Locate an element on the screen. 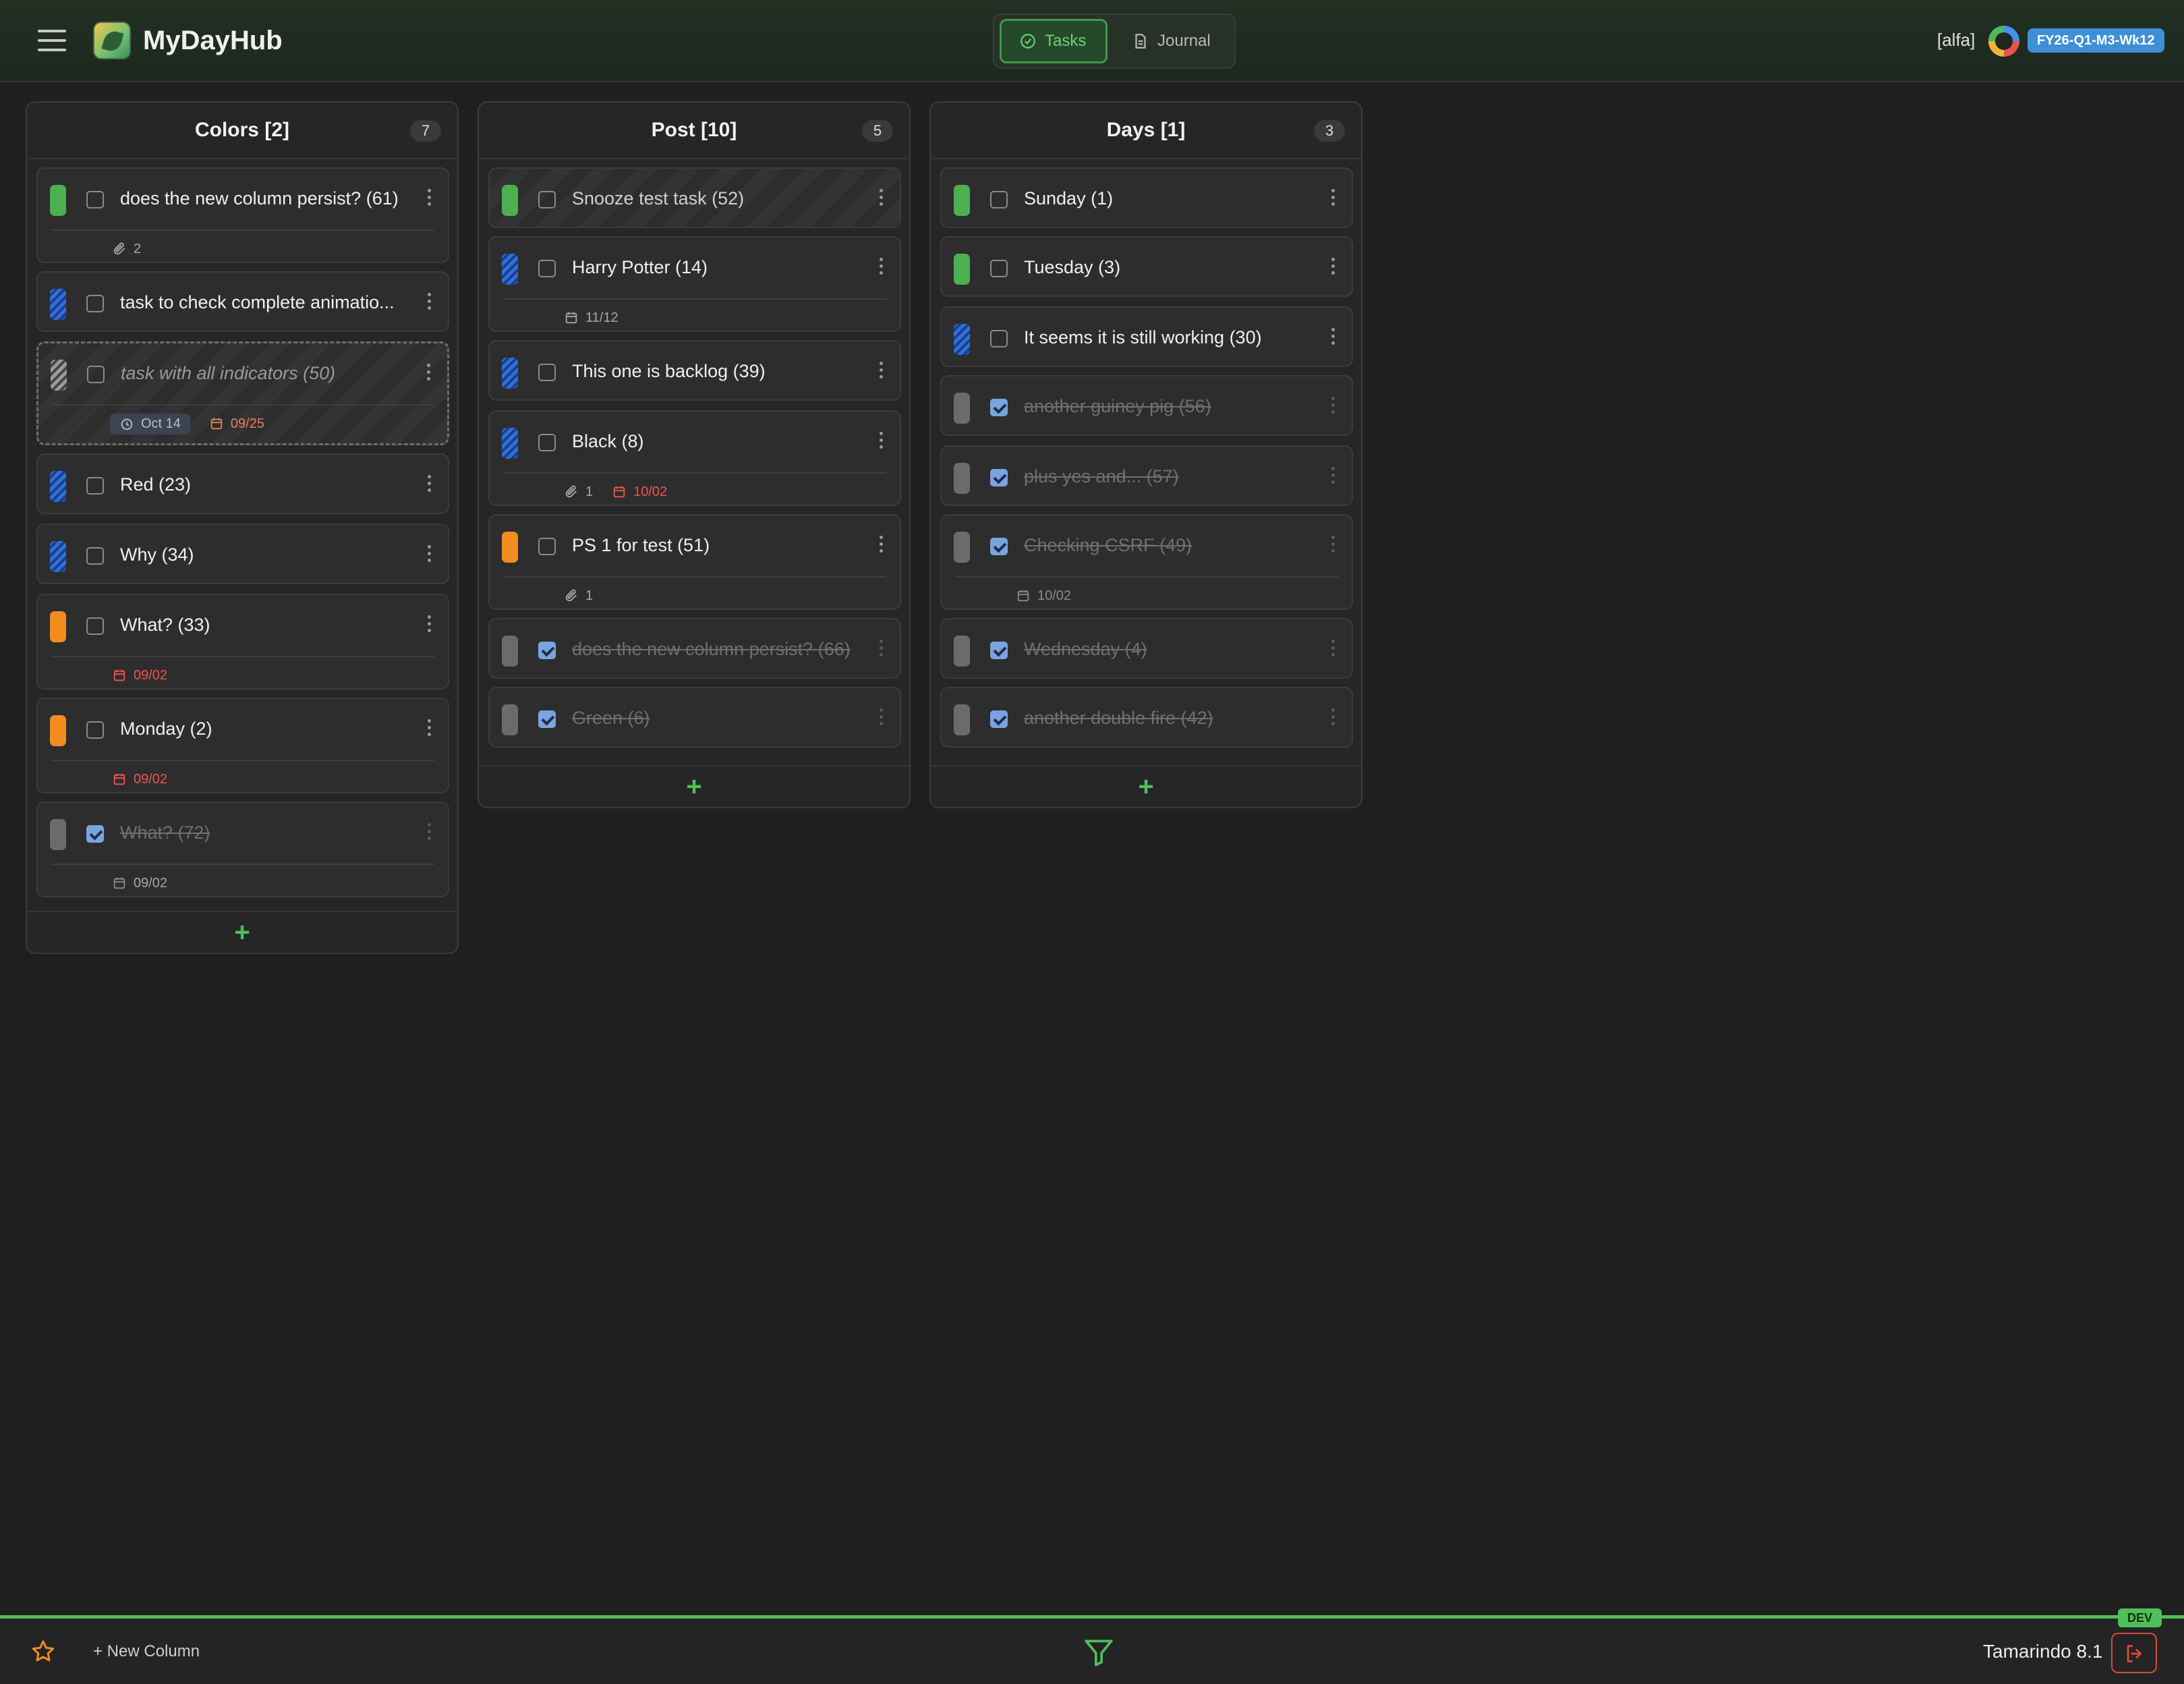 Image resolution: width=2184 pixels, height=1684 pixels. task-card-completed: does the new column persist? (66) is located at coordinates (695, 649).